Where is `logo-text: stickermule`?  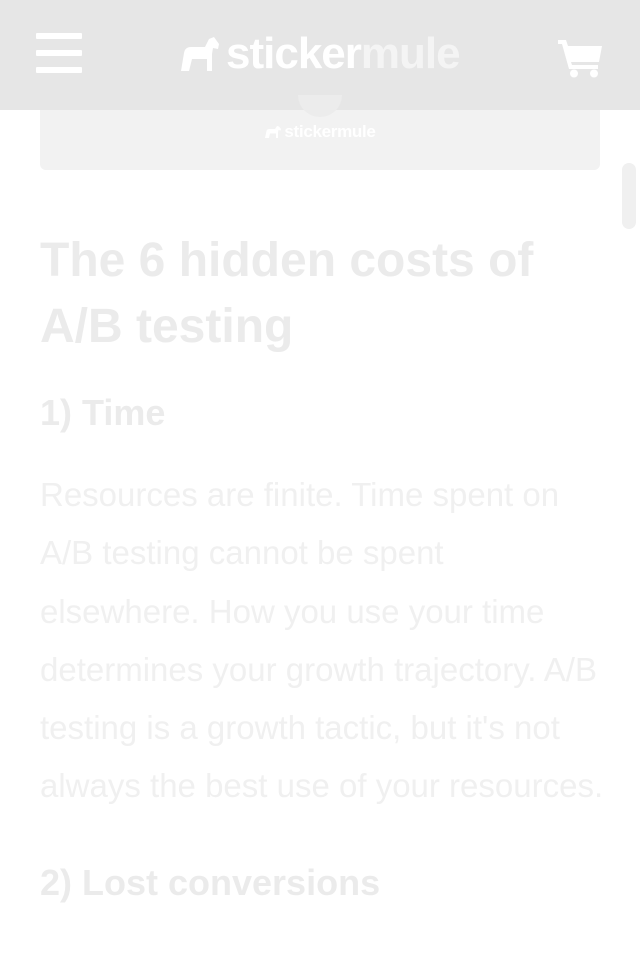
logo-text: stickermule is located at coordinates (343, 53).